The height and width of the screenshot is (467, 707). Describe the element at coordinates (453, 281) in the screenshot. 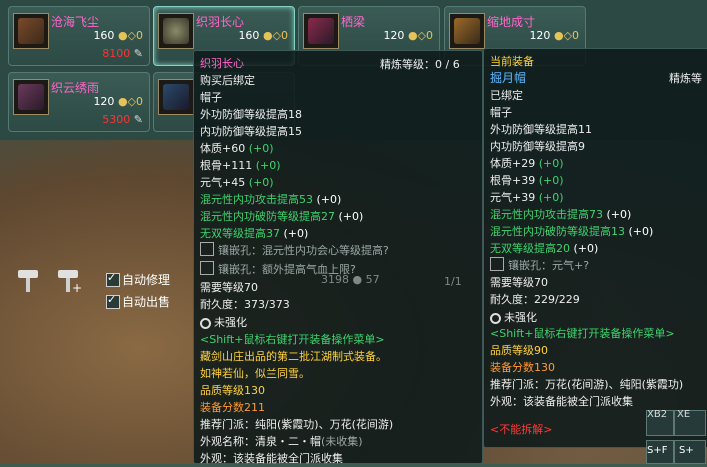

I see `page-indicator: 1/1` at that location.